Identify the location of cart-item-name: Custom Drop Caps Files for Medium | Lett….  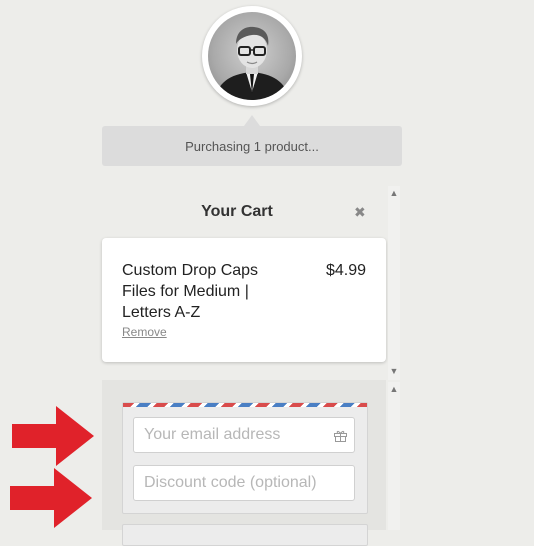
(190, 291).